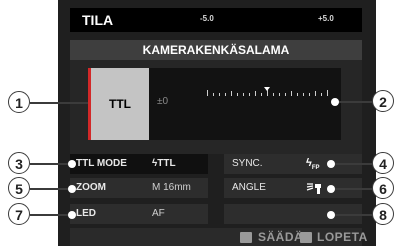 This screenshot has width=396, height=246. Describe the element at coordinates (158, 213) in the screenshot. I see `led-value: AF` at that location.